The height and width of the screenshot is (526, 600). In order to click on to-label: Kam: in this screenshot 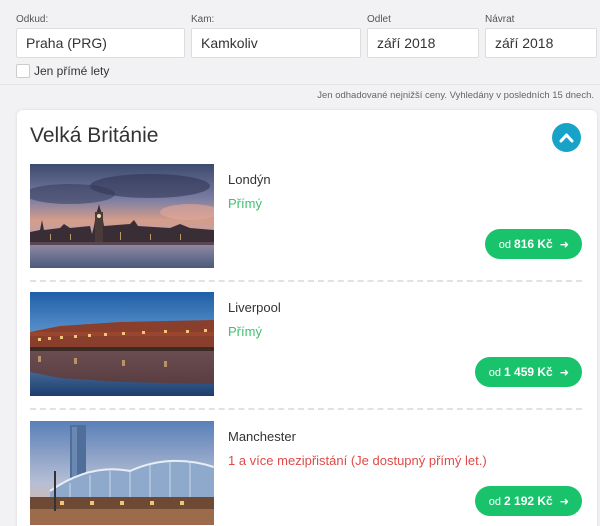, I will do `click(203, 19)`.